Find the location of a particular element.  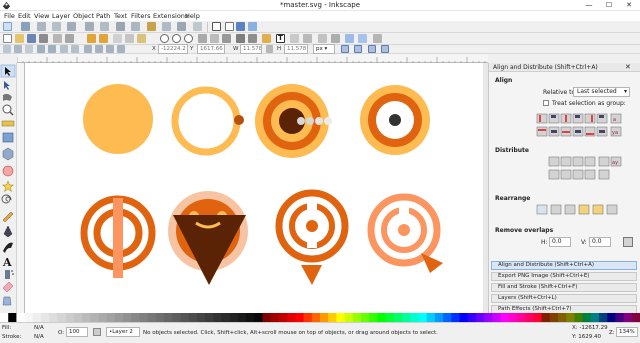

export-icon is located at coordinates (69, 38).